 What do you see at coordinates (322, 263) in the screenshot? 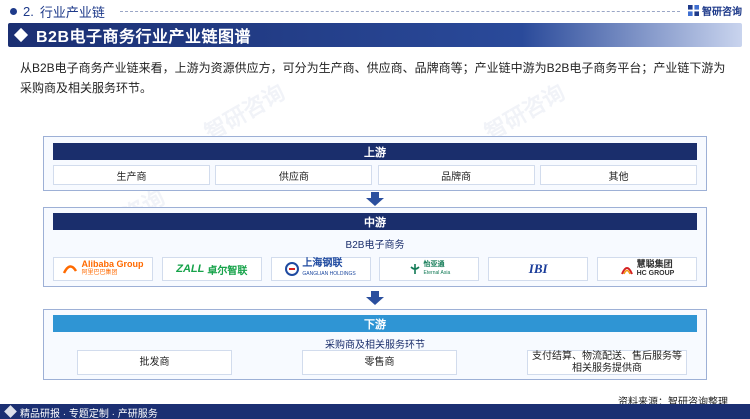
I see `ganglian-name: 上海钢联` at bounding box center [322, 263].